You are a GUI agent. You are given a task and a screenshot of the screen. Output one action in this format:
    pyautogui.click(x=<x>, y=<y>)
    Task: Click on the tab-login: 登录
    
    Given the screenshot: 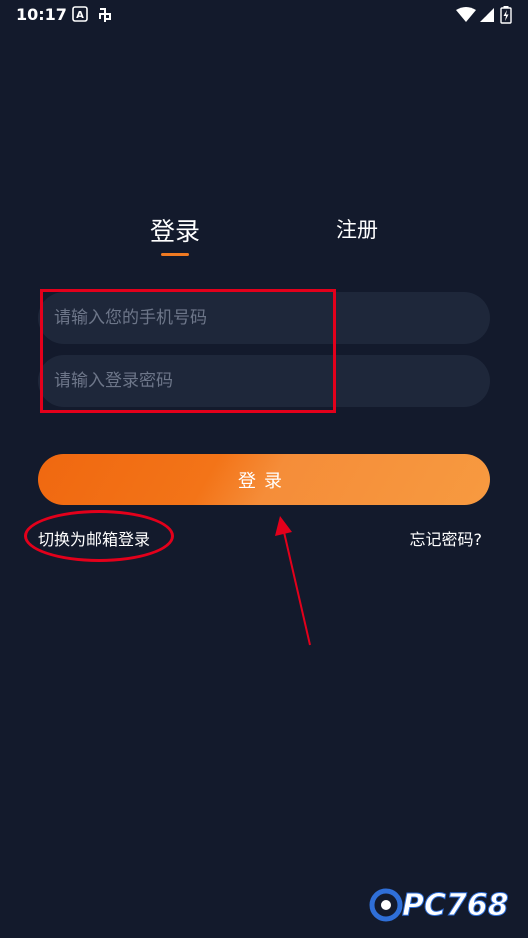 What is the action you would take?
    pyautogui.click(x=175, y=230)
    